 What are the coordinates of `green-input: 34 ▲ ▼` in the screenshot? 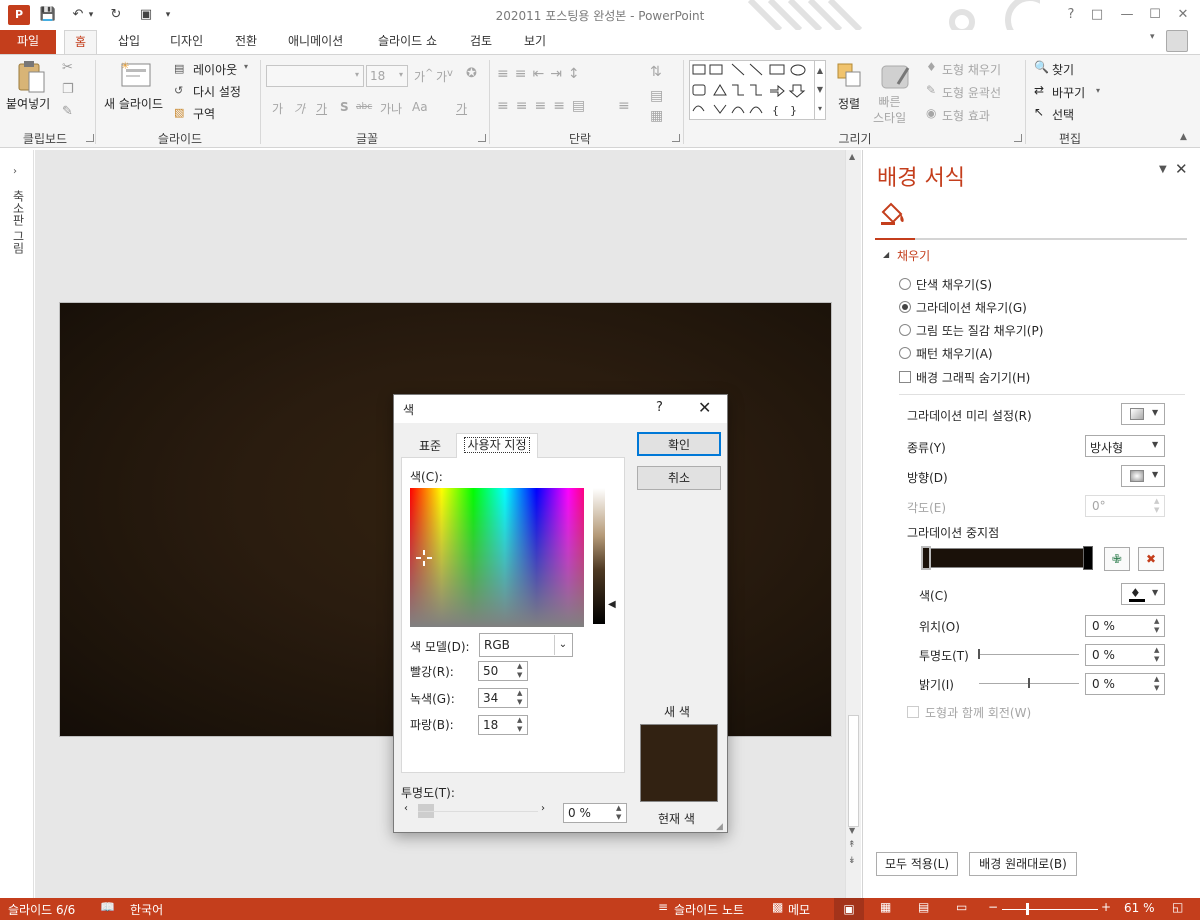 It's located at (503, 698).